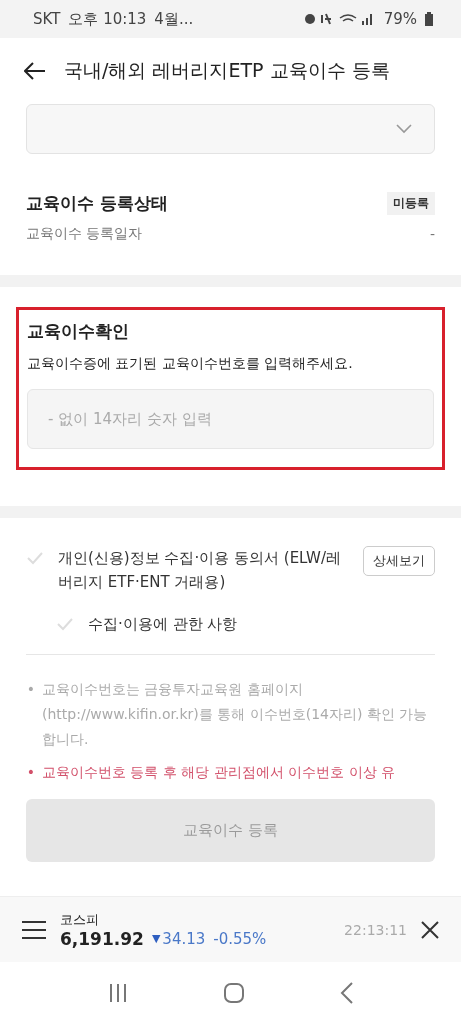  Describe the element at coordinates (190, 364) in the screenshot. I see `confirm-description: 교육이수증에 표기된 교육이수번호를 입력해주세요.` at that location.